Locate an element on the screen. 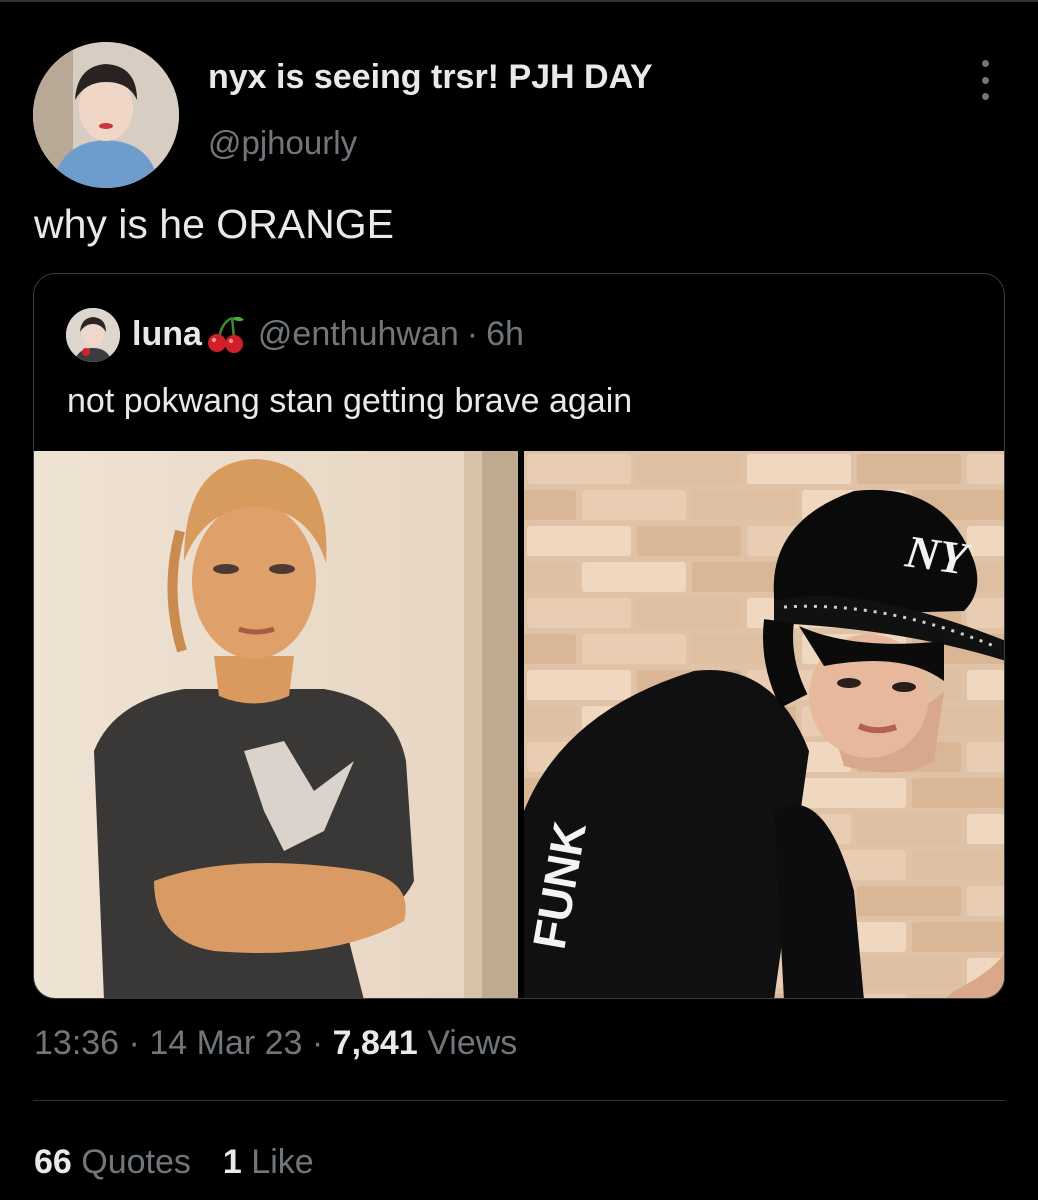  quotes-stat: 66 Quotes is located at coordinates (112, 1162).